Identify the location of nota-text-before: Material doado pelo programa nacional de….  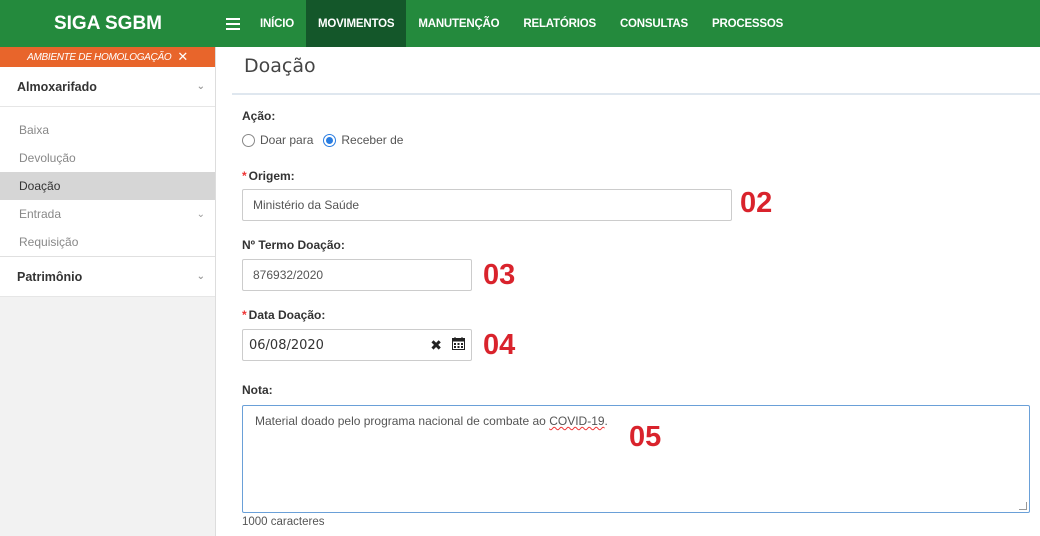
(402, 421).